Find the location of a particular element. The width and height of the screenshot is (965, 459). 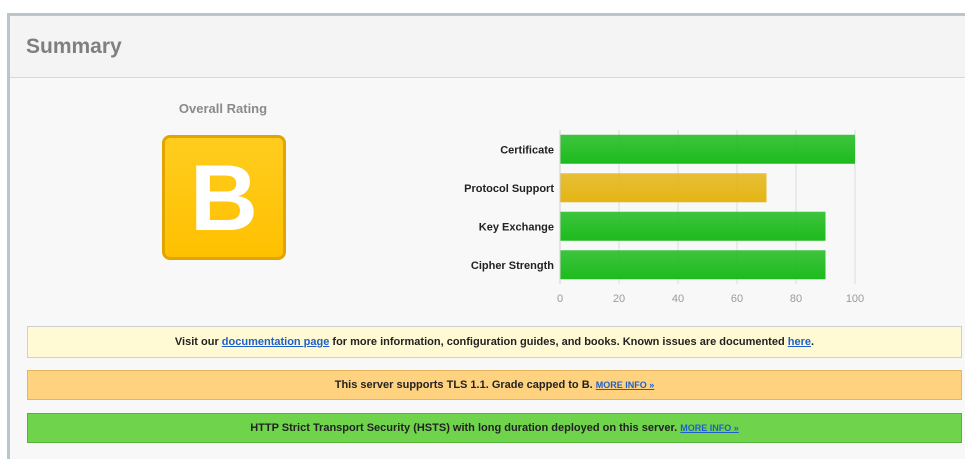

chart-tick-label: 20 is located at coordinates (619, 298).